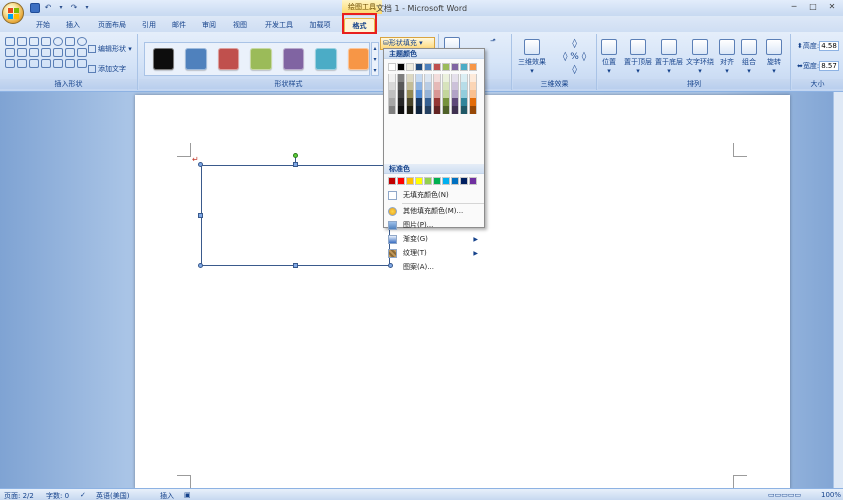 This screenshot has width=843, height=500. What do you see at coordinates (574, 57) in the screenshot?
I see `three-d-tilt-icons: ◊ ◊ % ◊ ◊` at bounding box center [574, 57].